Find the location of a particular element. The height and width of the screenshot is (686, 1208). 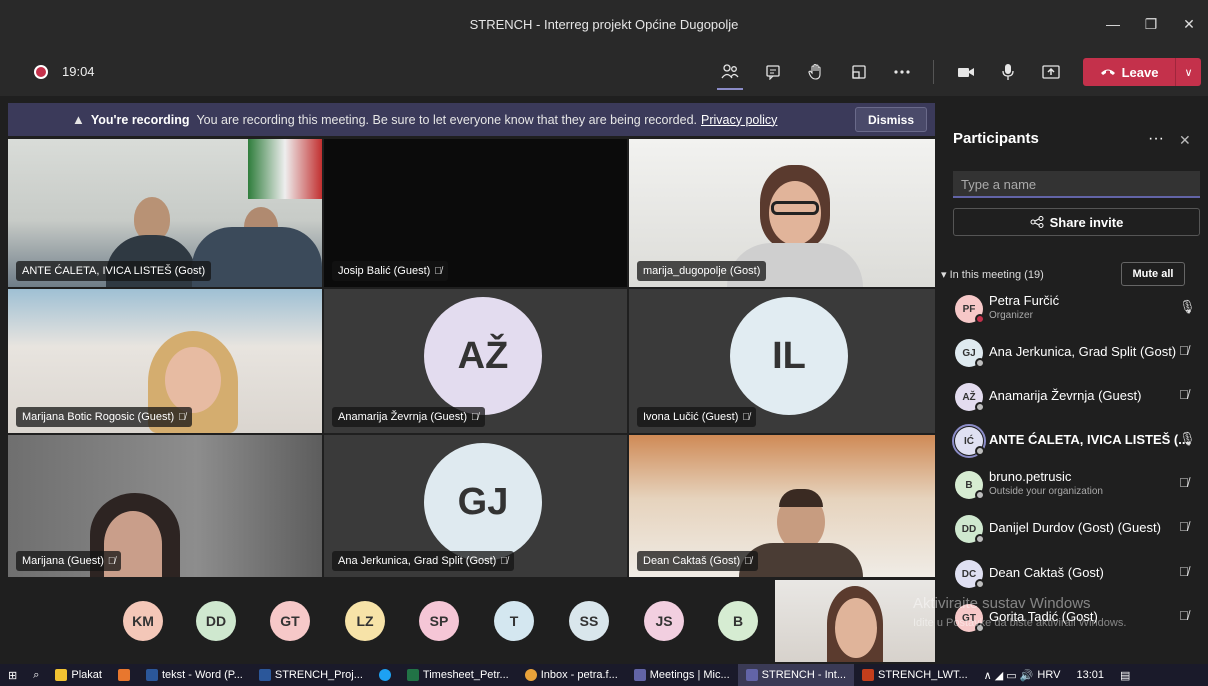

more-options-icon: ··· is located at coordinates (1156, 139).